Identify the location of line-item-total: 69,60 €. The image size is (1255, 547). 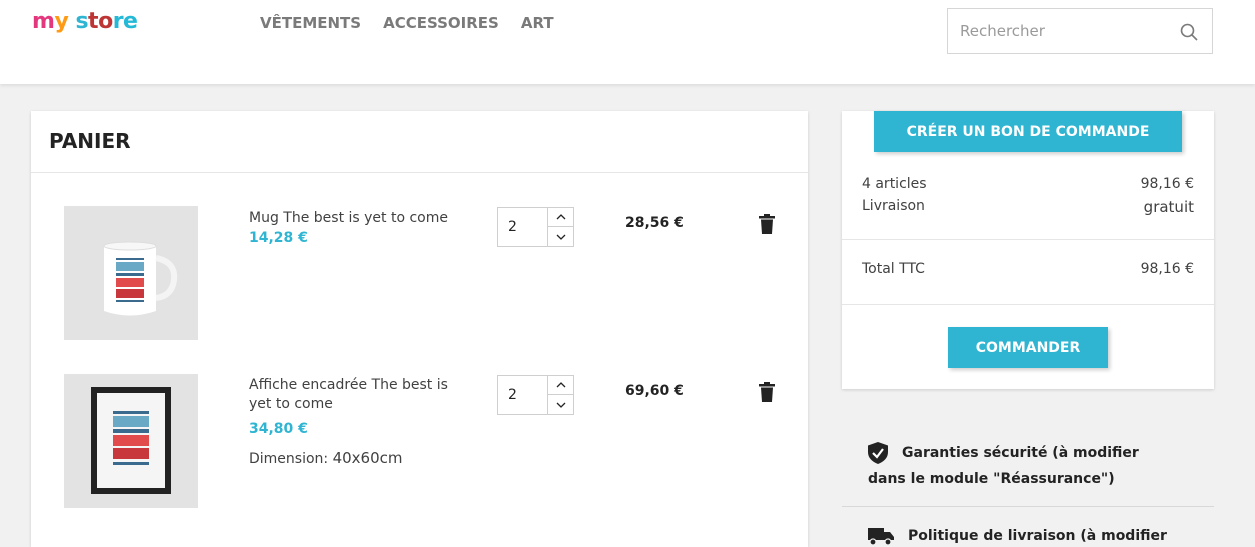
(654, 391).